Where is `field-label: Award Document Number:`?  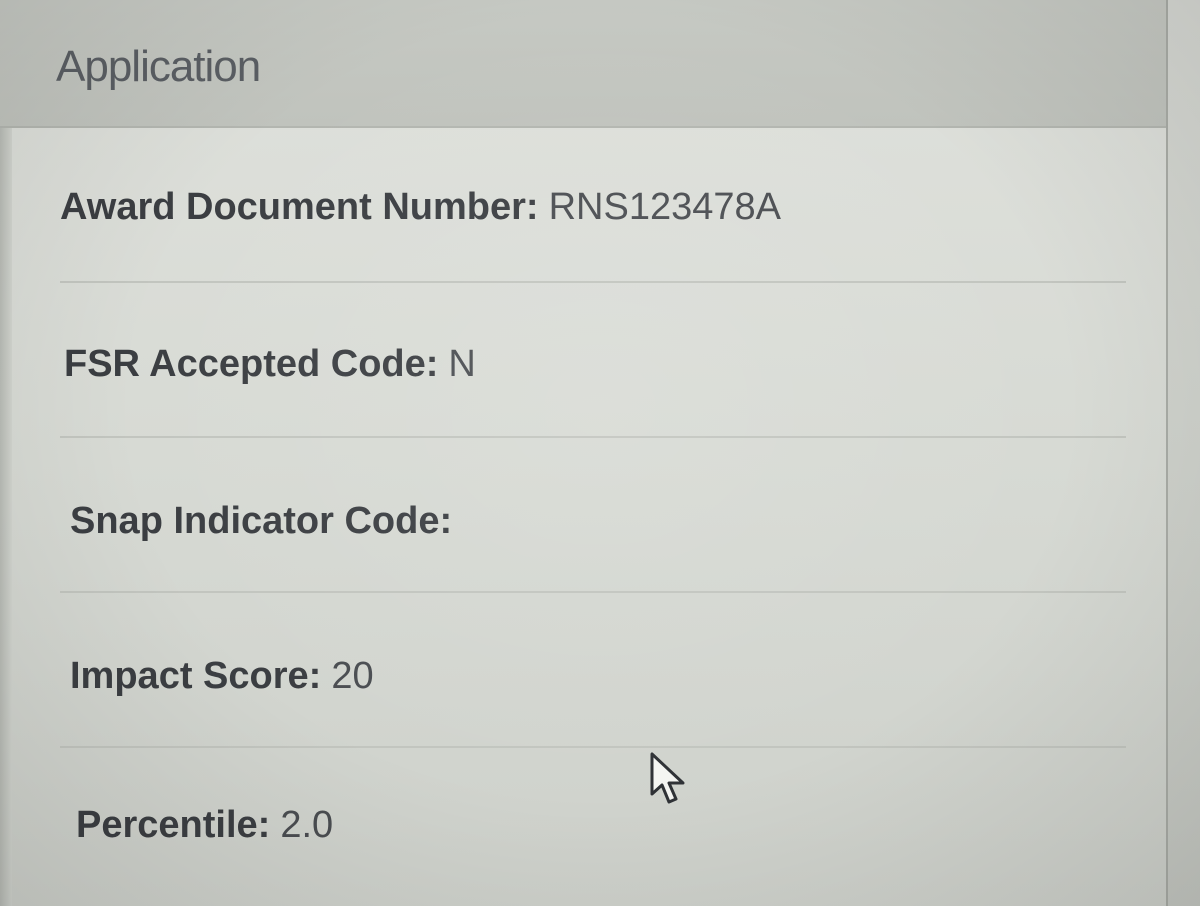 field-label: Award Document Number: is located at coordinates (299, 207).